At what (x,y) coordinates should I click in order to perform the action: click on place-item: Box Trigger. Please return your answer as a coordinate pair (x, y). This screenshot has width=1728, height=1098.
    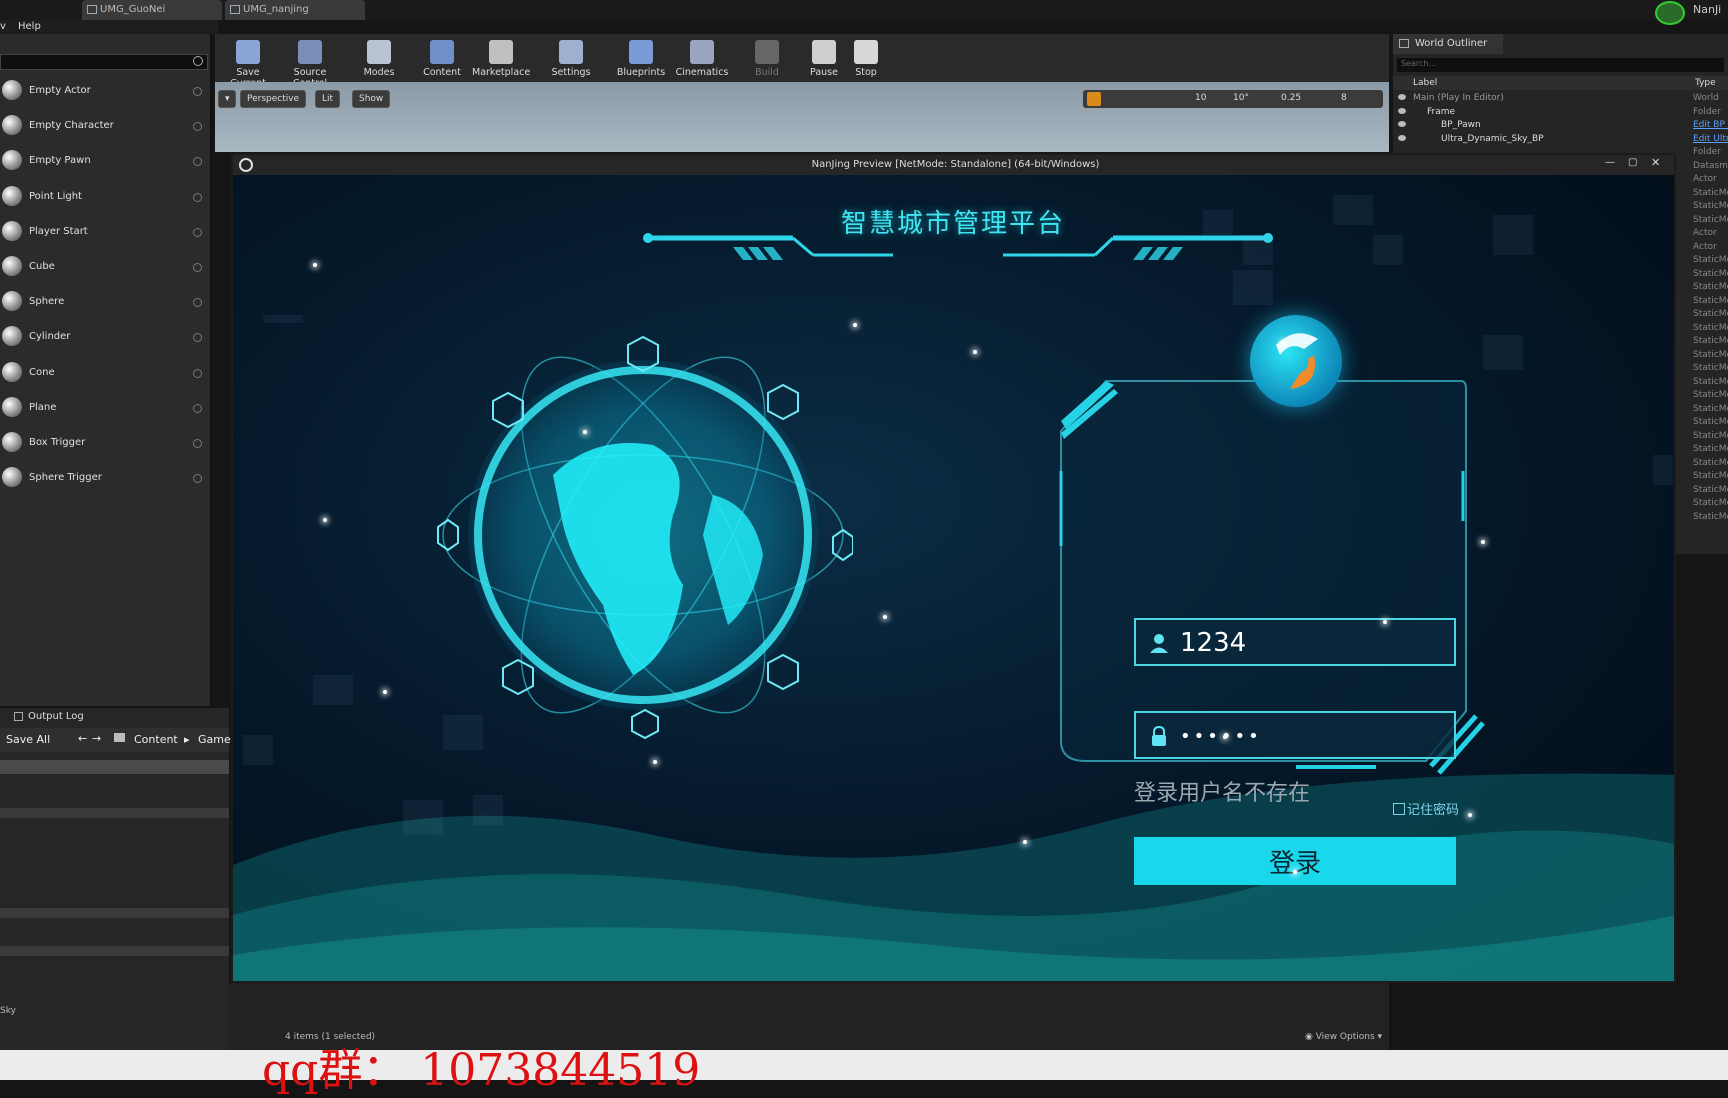
    Looking at the image, I should click on (104, 443).